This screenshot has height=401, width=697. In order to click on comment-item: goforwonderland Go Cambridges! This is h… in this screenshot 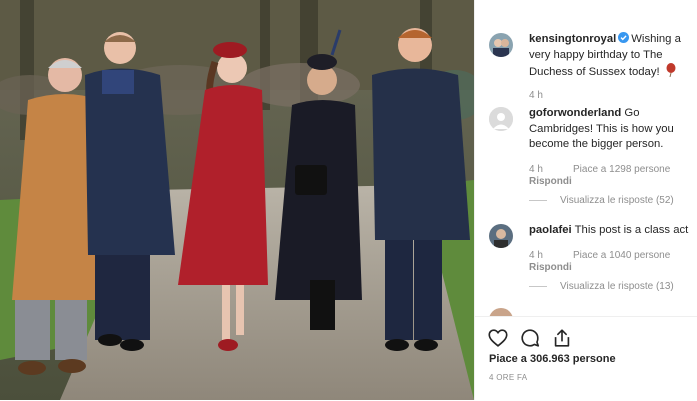, I will do `click(591, 156)`.